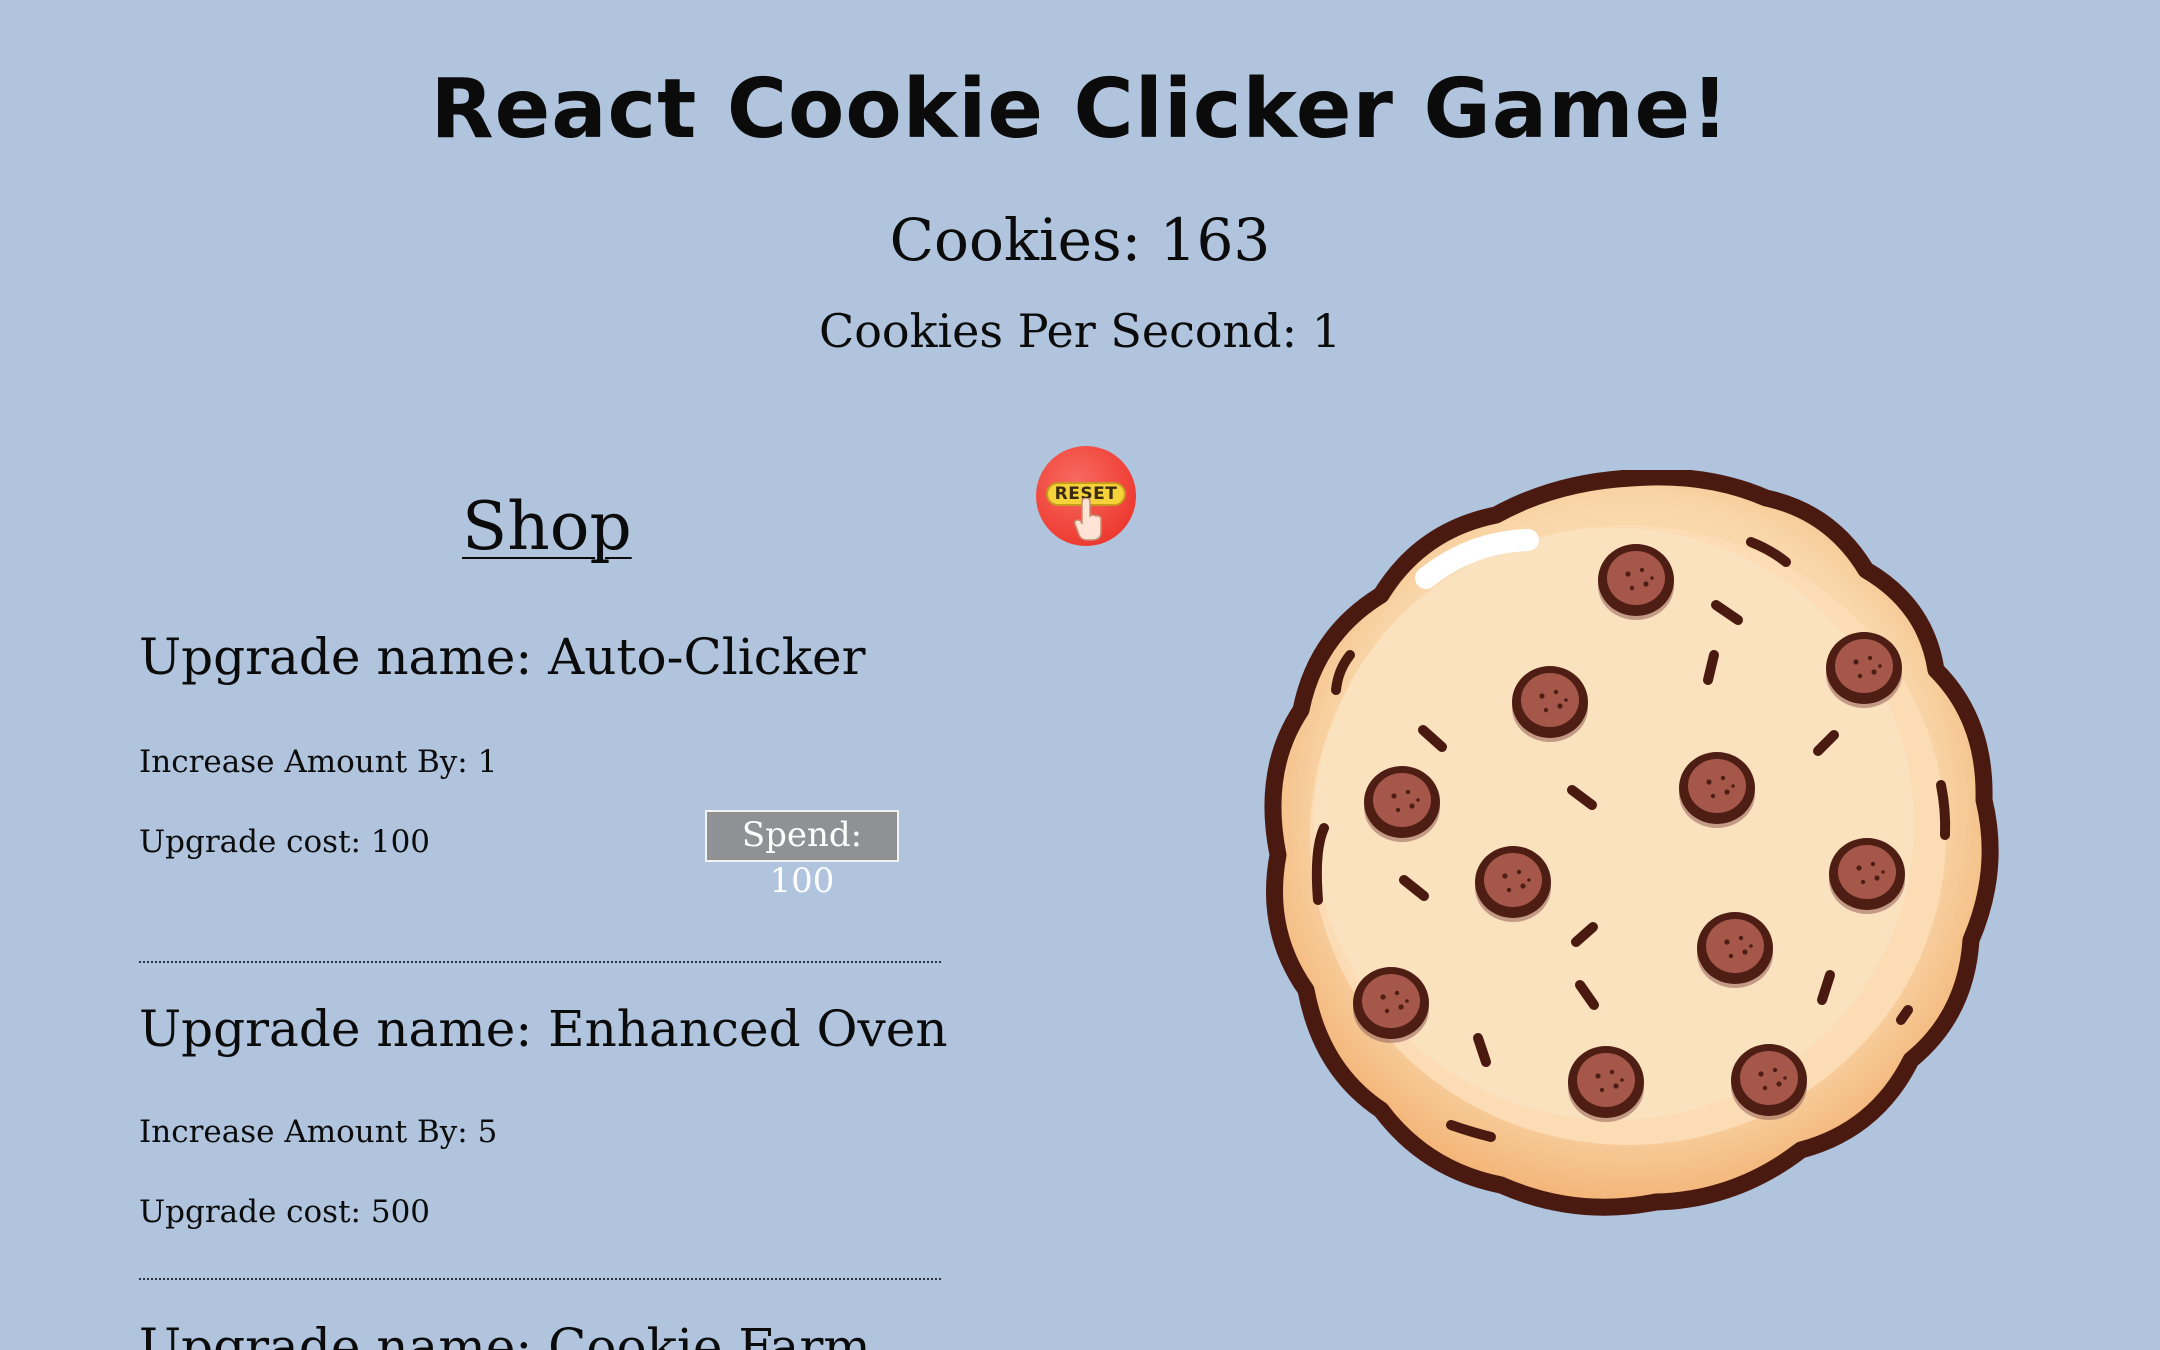 The image size is (2160, 1350). Describe the element at coordinates (502, 657) in the screenshot. I see `upgrade-name: Upgrade name: Auto-Clicker` at that location.